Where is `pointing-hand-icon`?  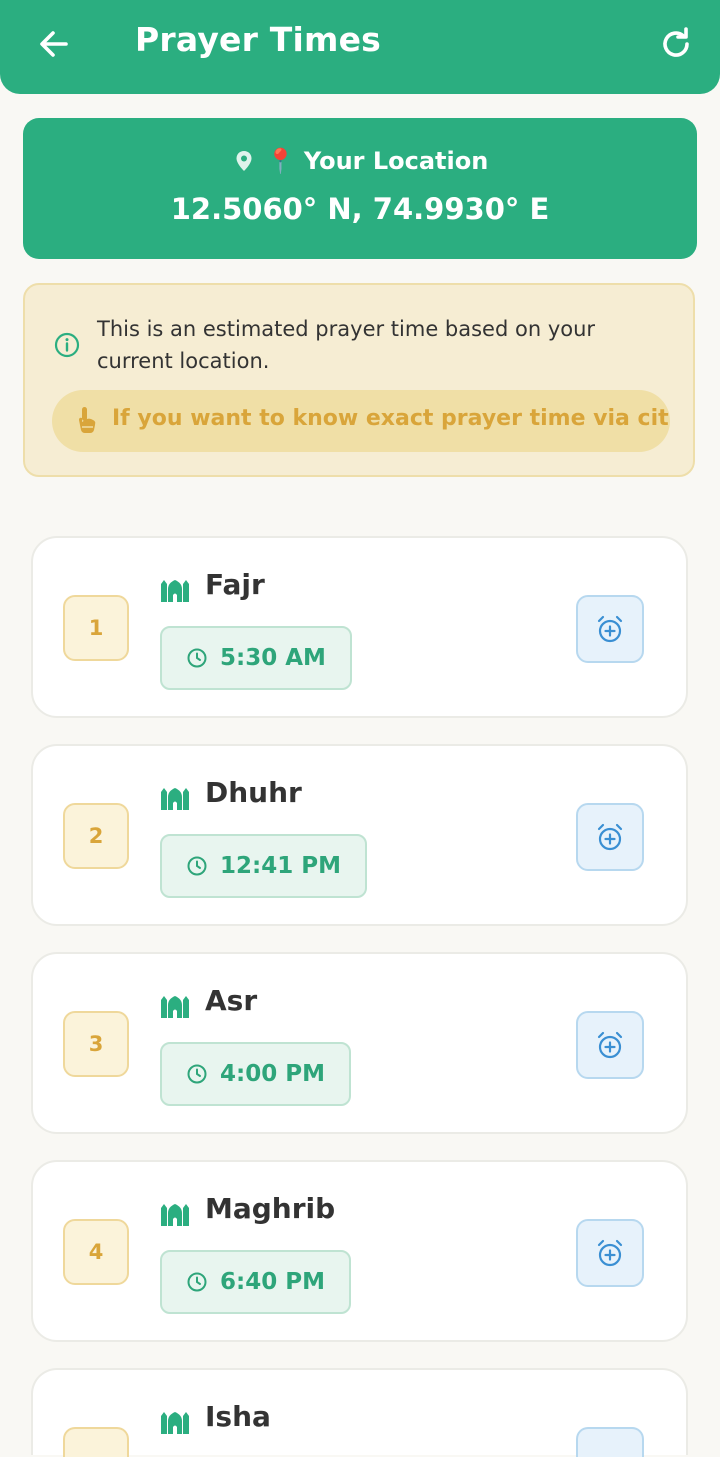
pointing-hand-icon is located at coordinates (87, 420).